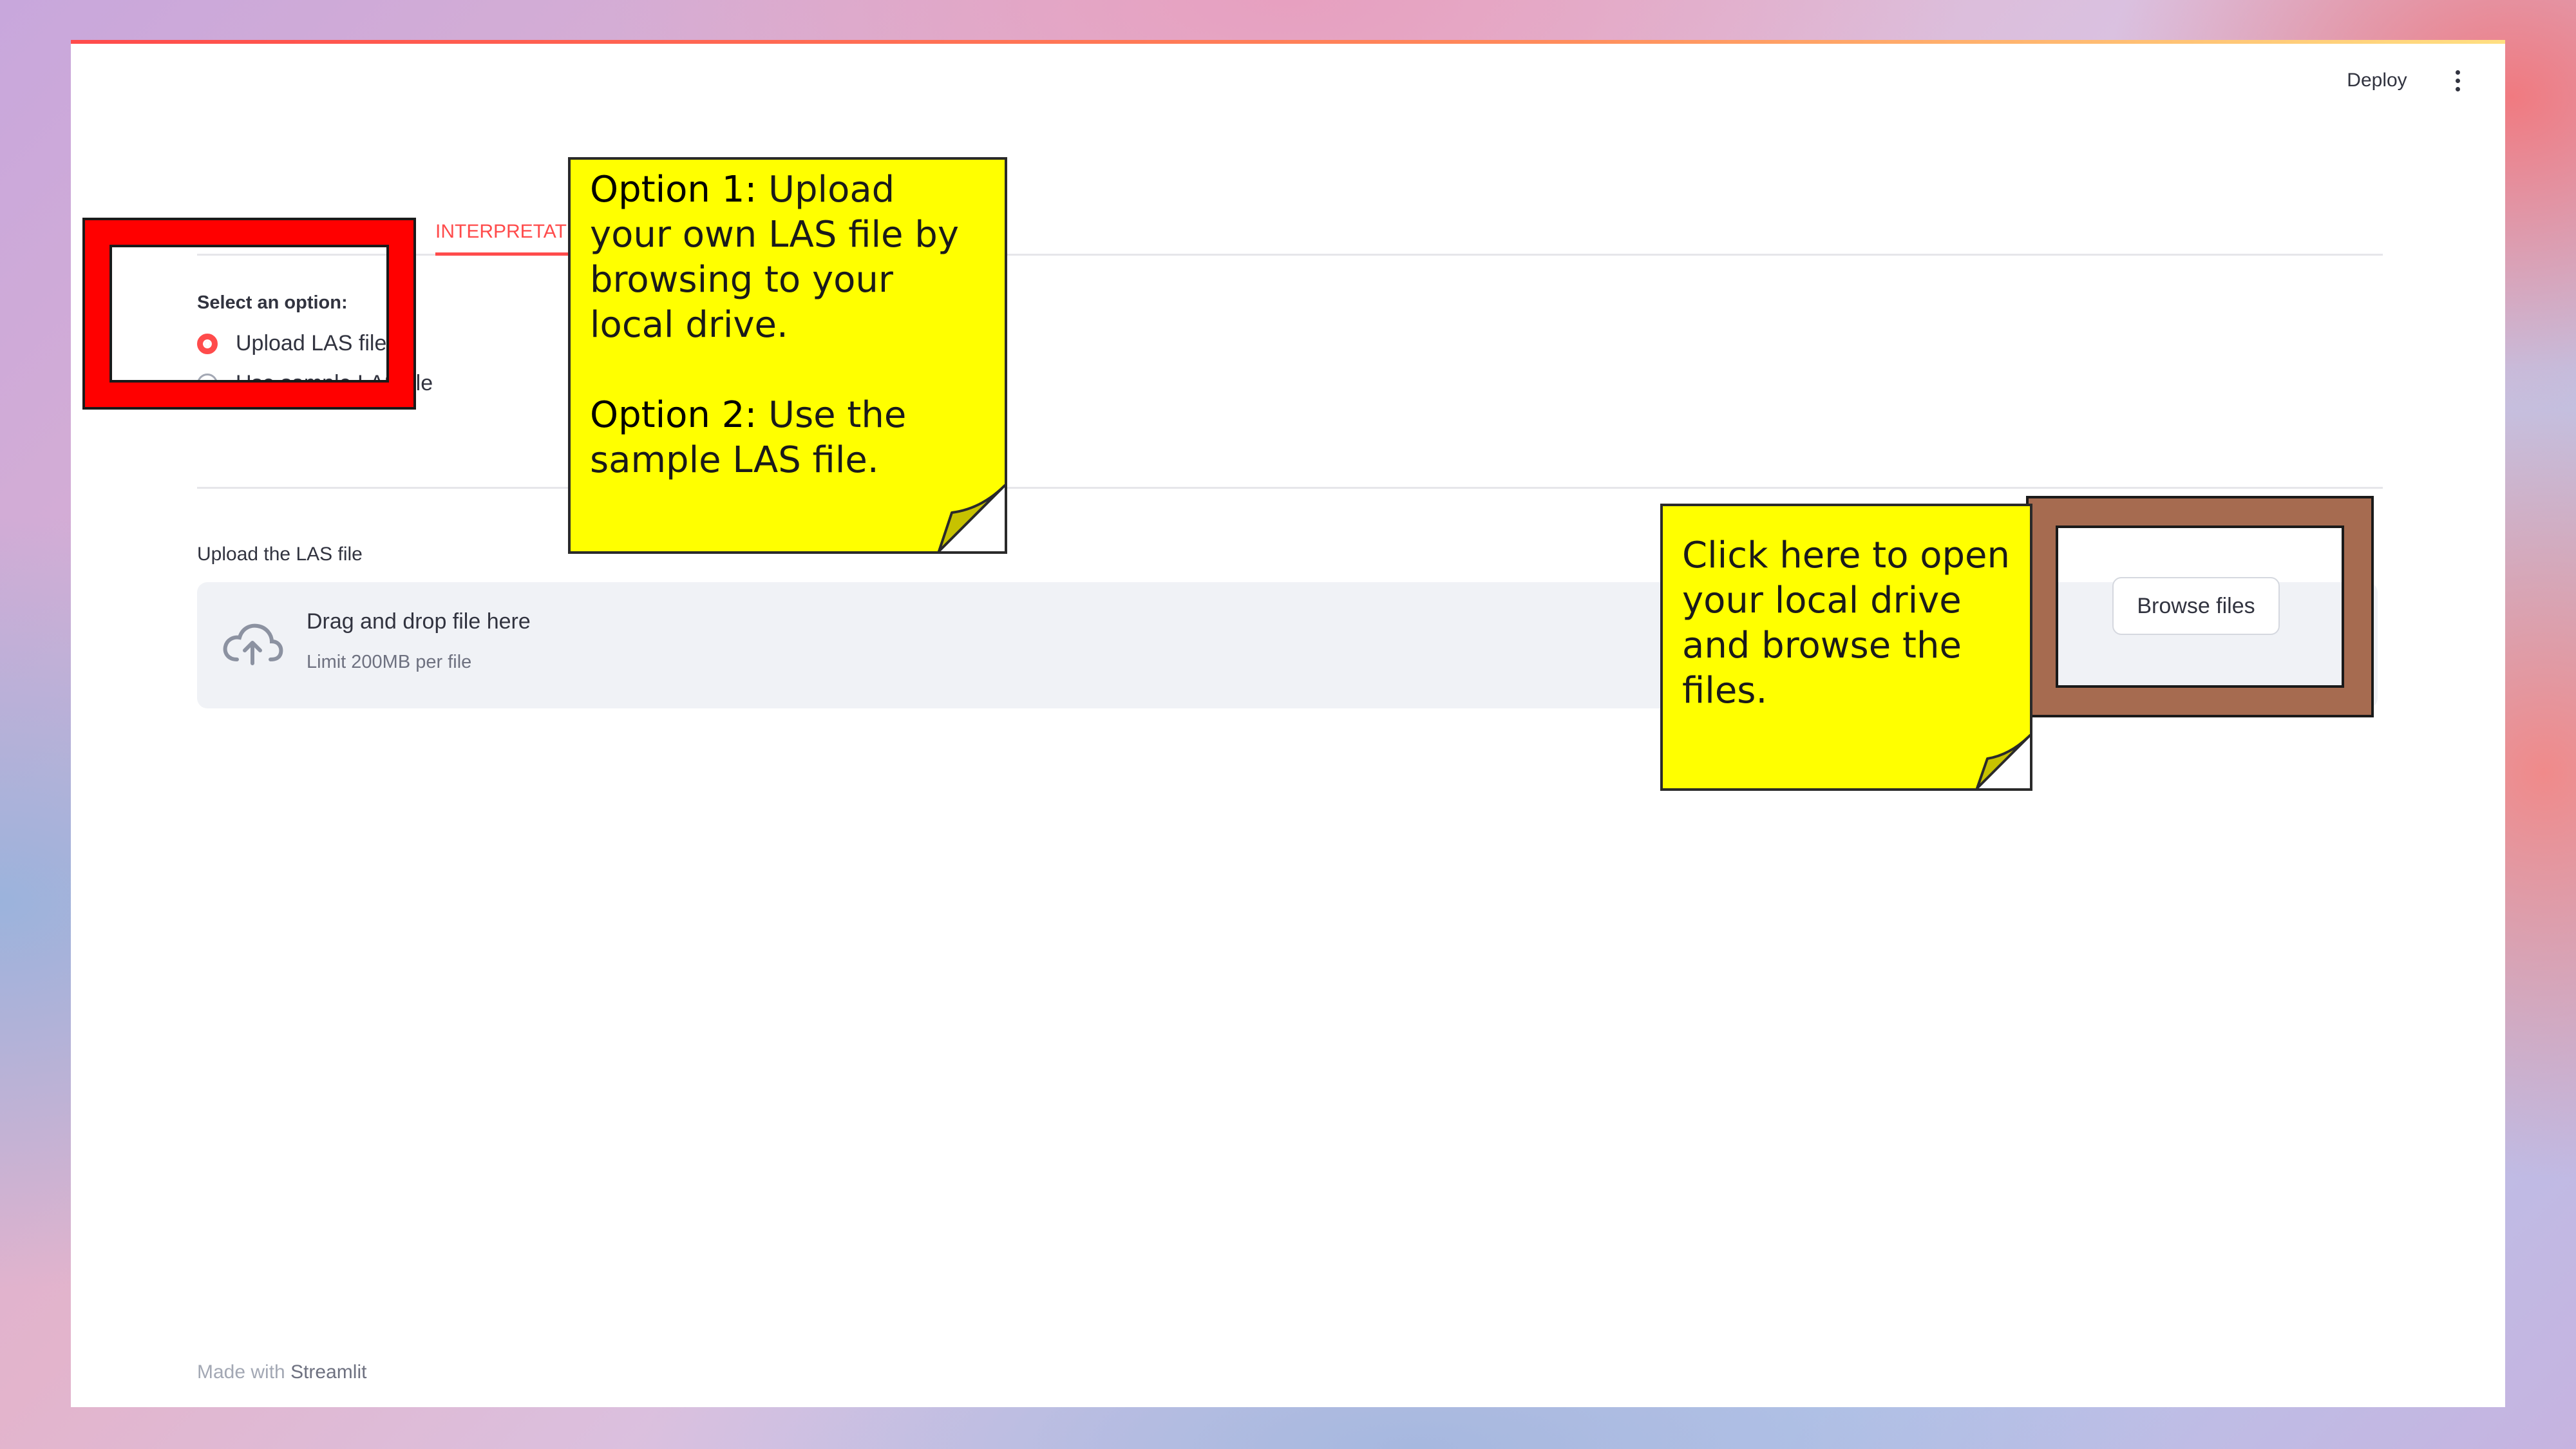  I want to click on uploader-label: Upload the LAS file, so click(280, 554).